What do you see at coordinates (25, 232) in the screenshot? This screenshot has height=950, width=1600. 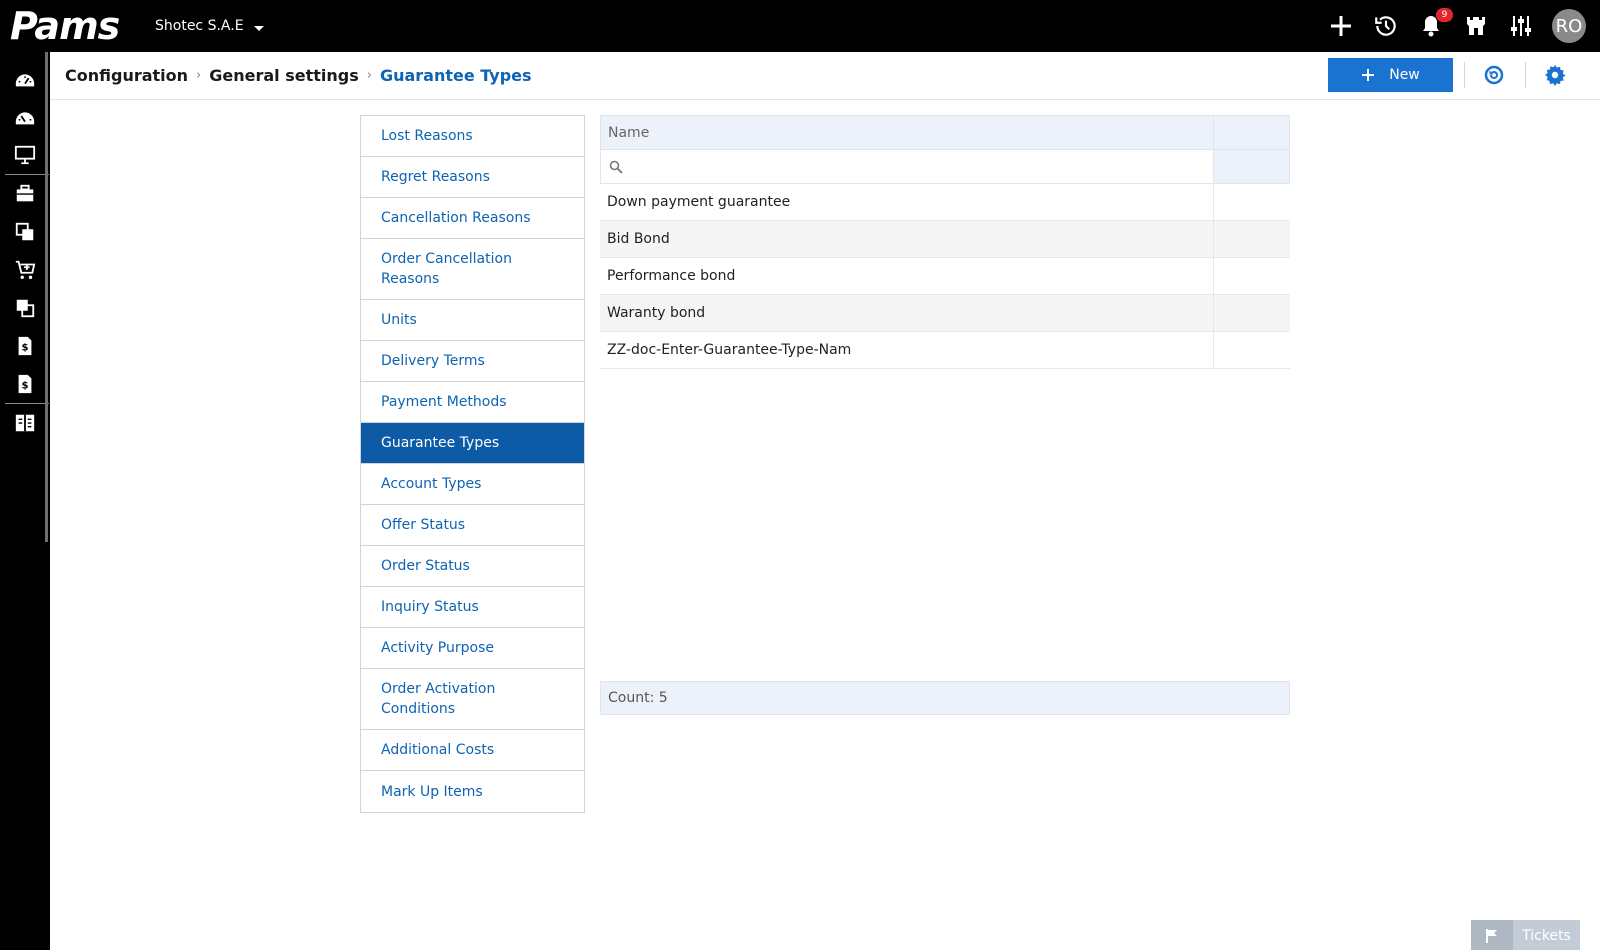 I see `documents-icon` at bounding box center [25, 232].